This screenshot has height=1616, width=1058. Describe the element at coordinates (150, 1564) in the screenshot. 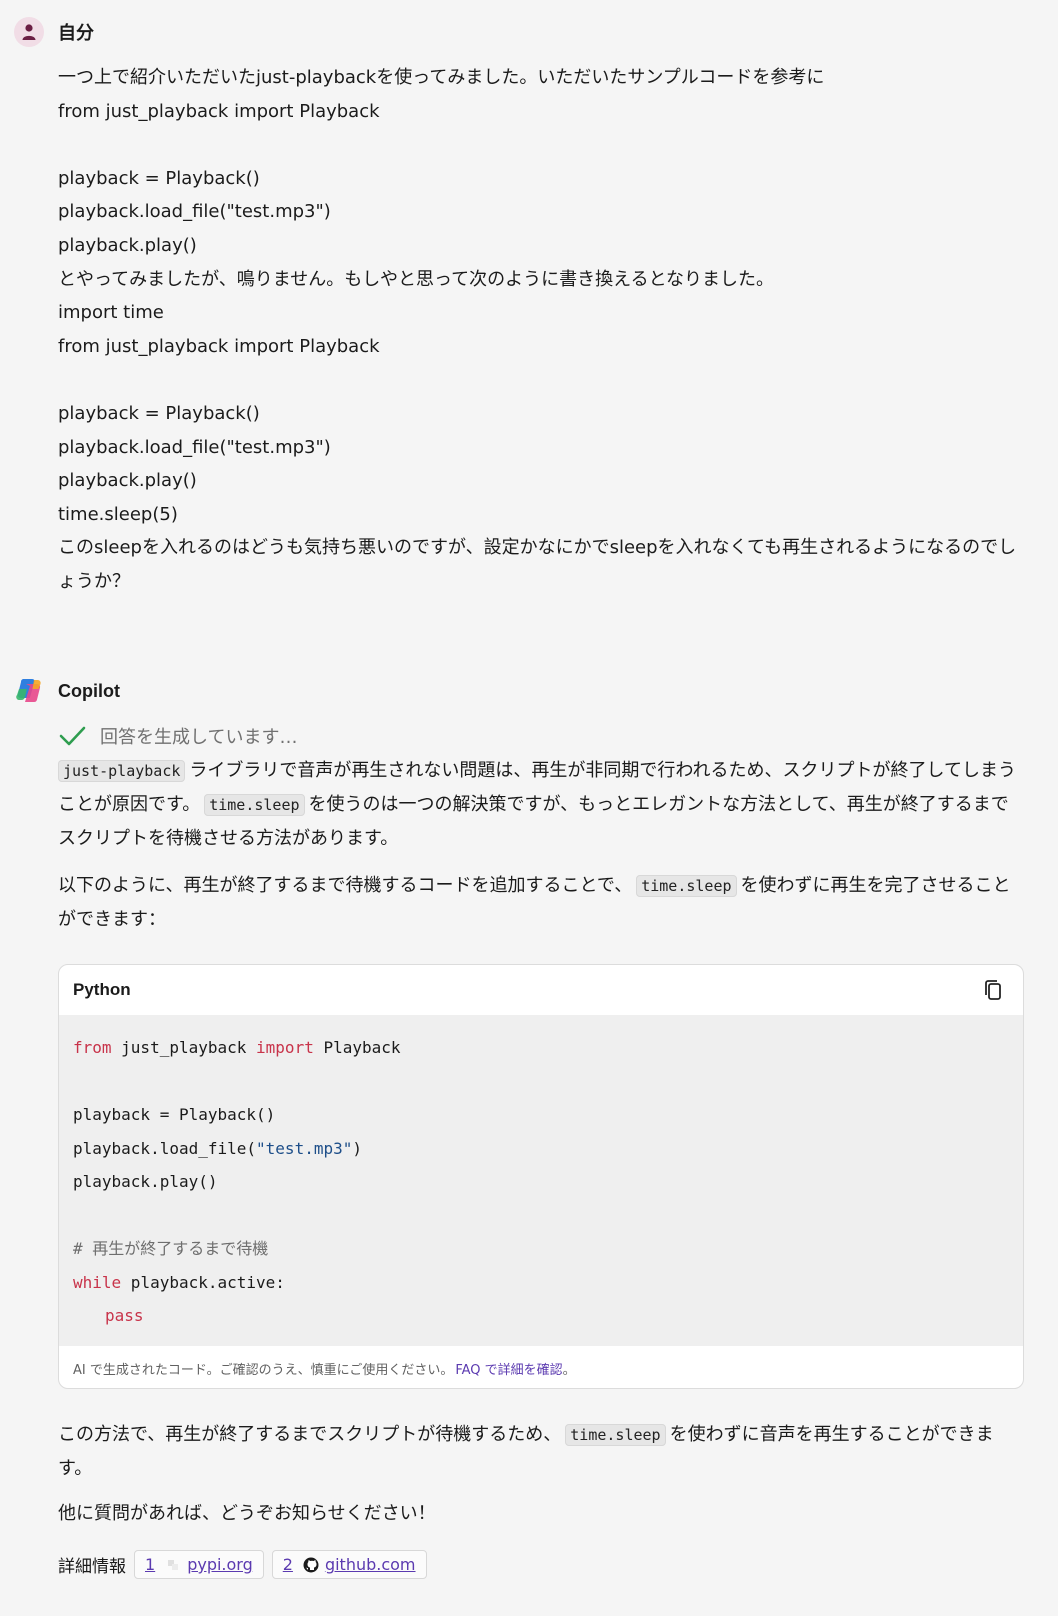

I see `reference-number: 1` at that location.